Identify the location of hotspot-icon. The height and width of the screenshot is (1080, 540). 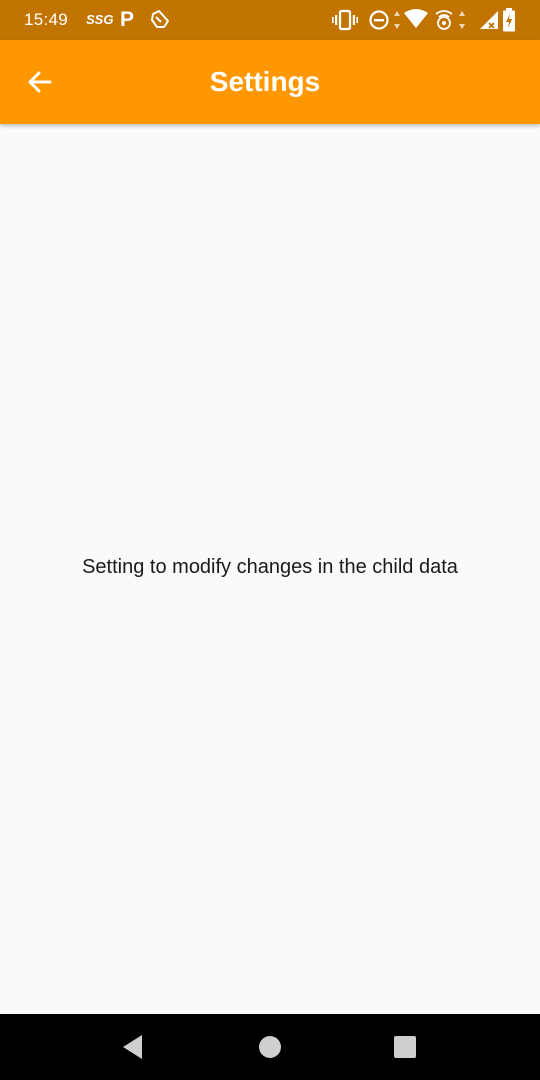
(444, 21).